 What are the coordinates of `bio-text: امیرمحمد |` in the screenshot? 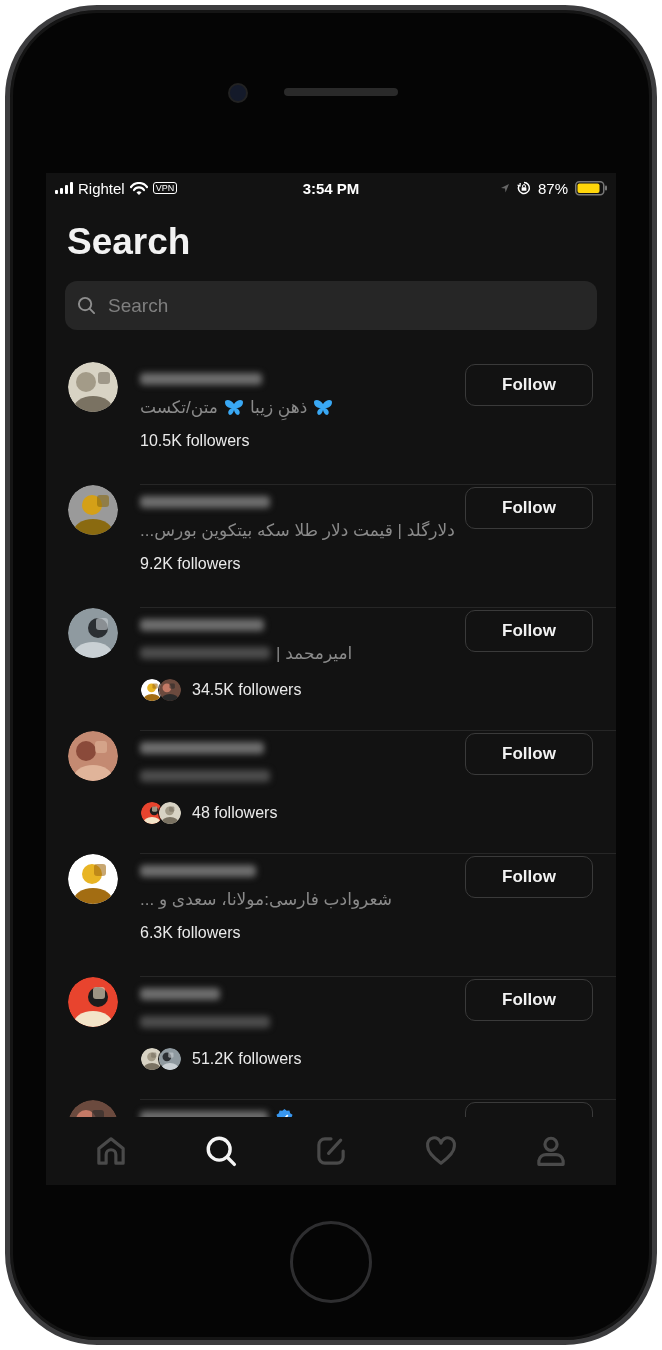 It's located at (314, 653).